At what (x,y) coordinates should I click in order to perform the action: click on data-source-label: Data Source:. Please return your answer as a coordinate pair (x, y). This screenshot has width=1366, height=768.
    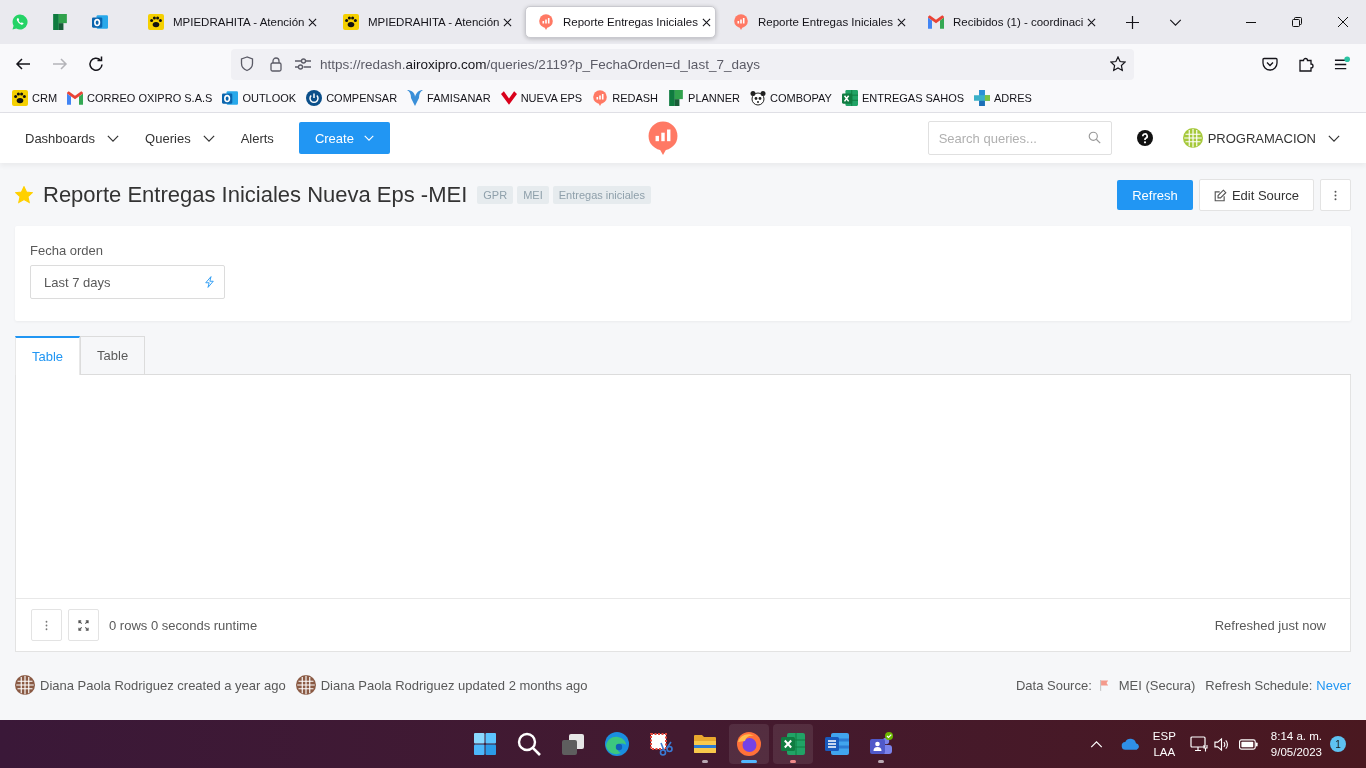
    Looking at the image, I should click on (1053, 685).